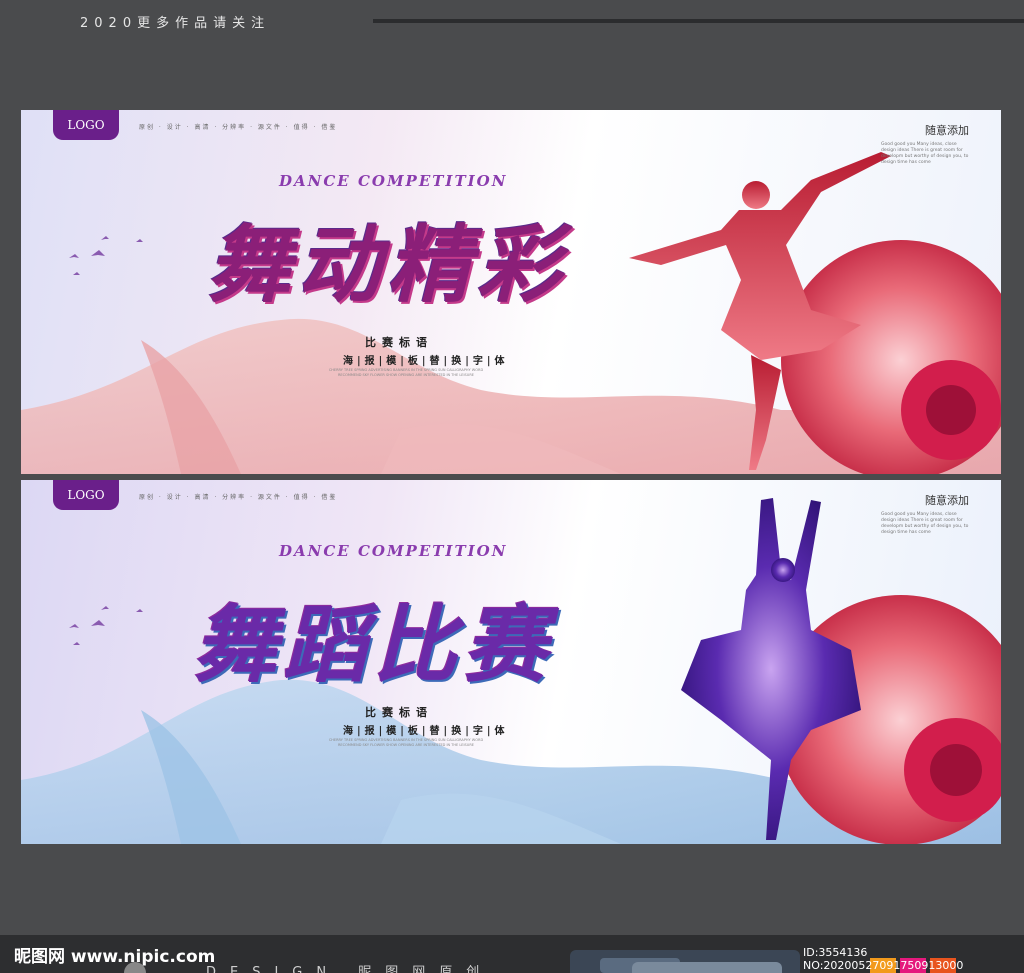 The height and width of the screenshot is (973, 1024). Describe the element at coordinates (707, 967) in the screenshot. I see `footer-decoration` at that location.